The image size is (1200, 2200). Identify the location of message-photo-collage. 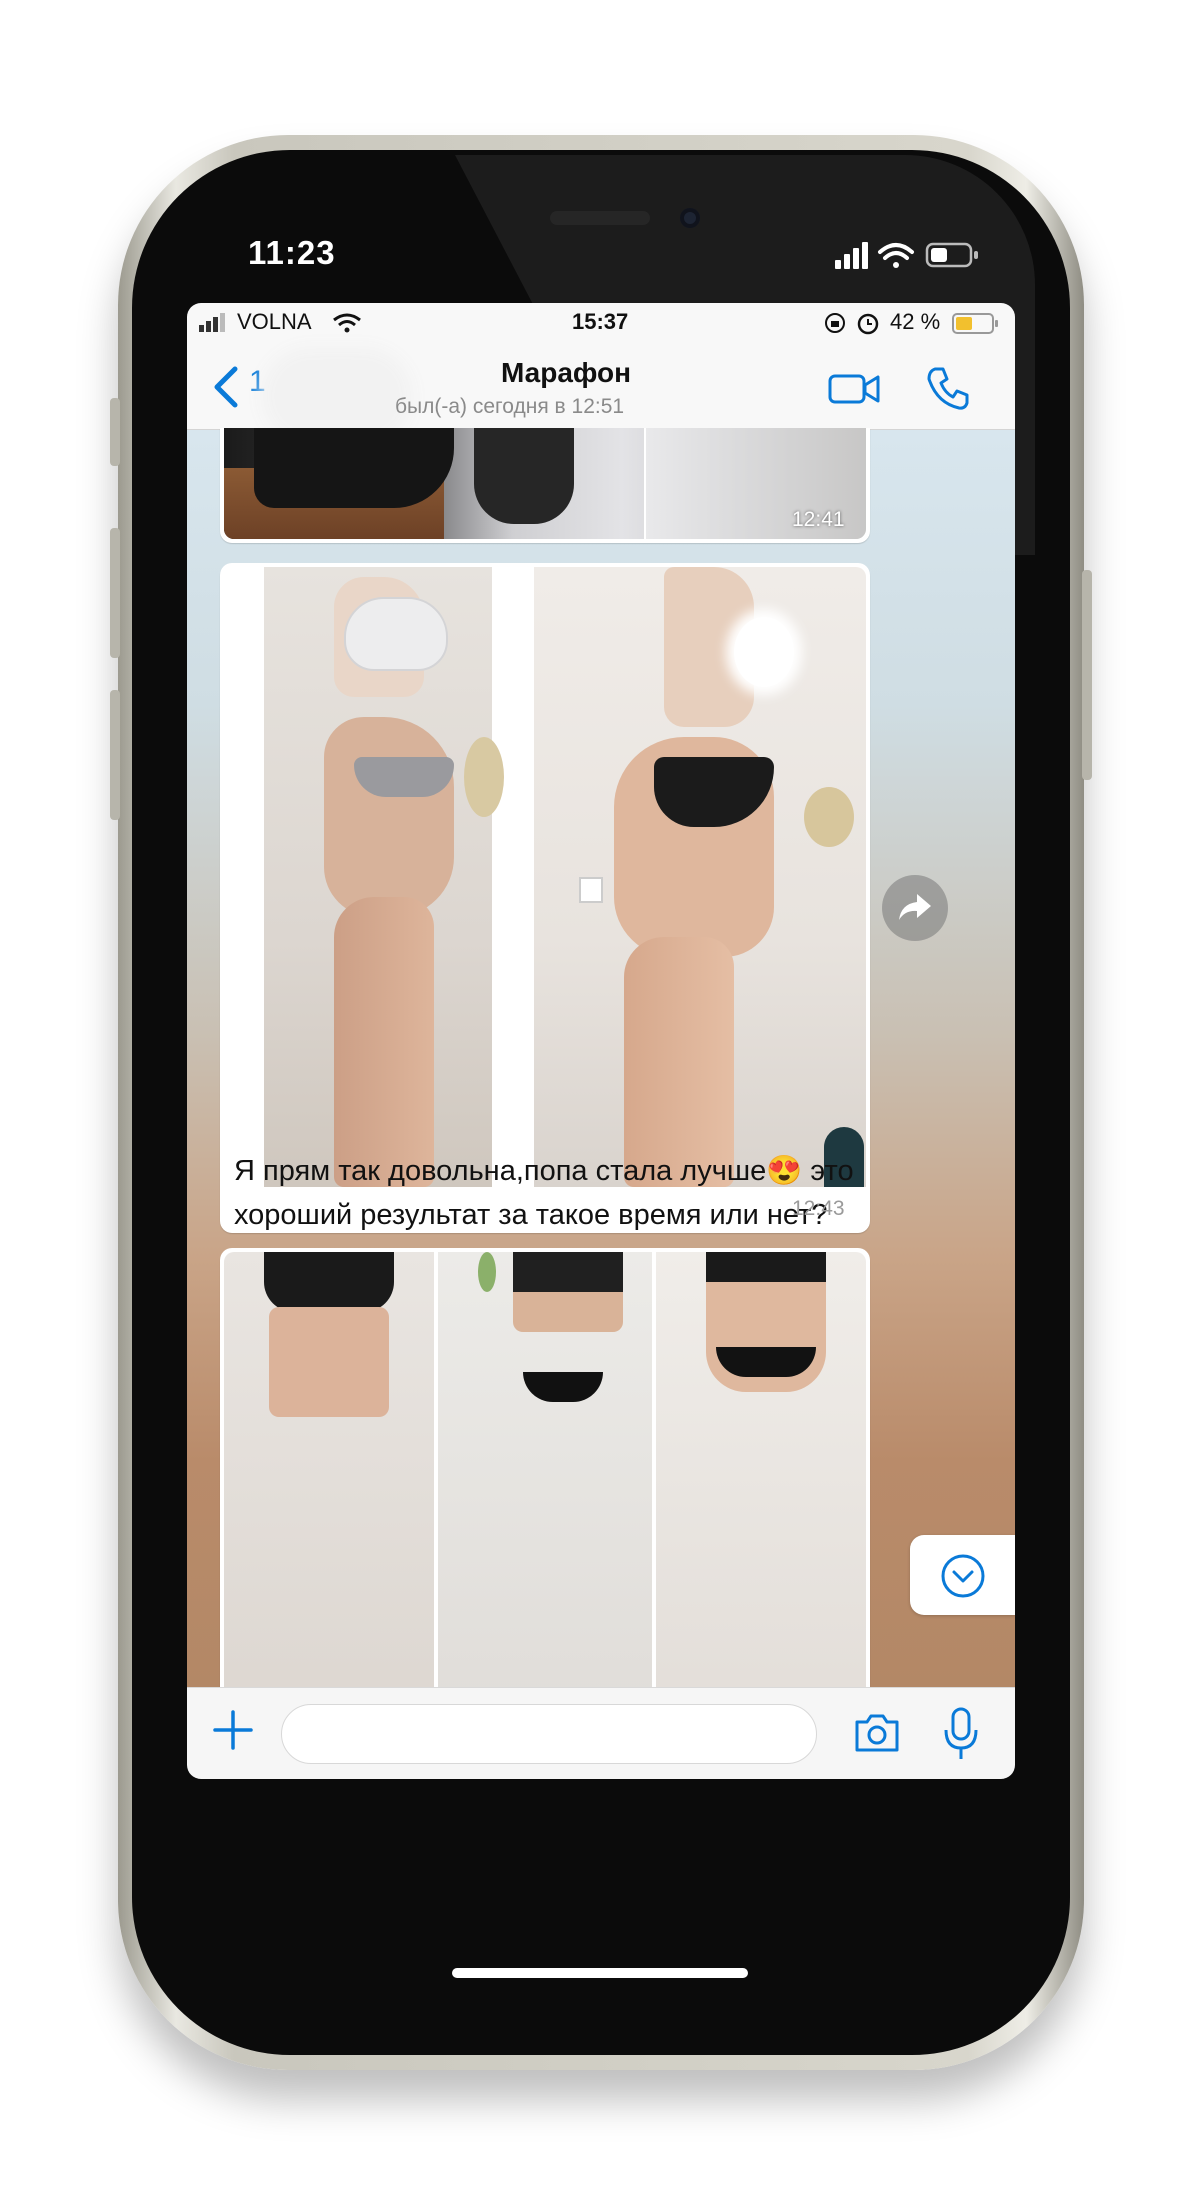
(545, 1478).